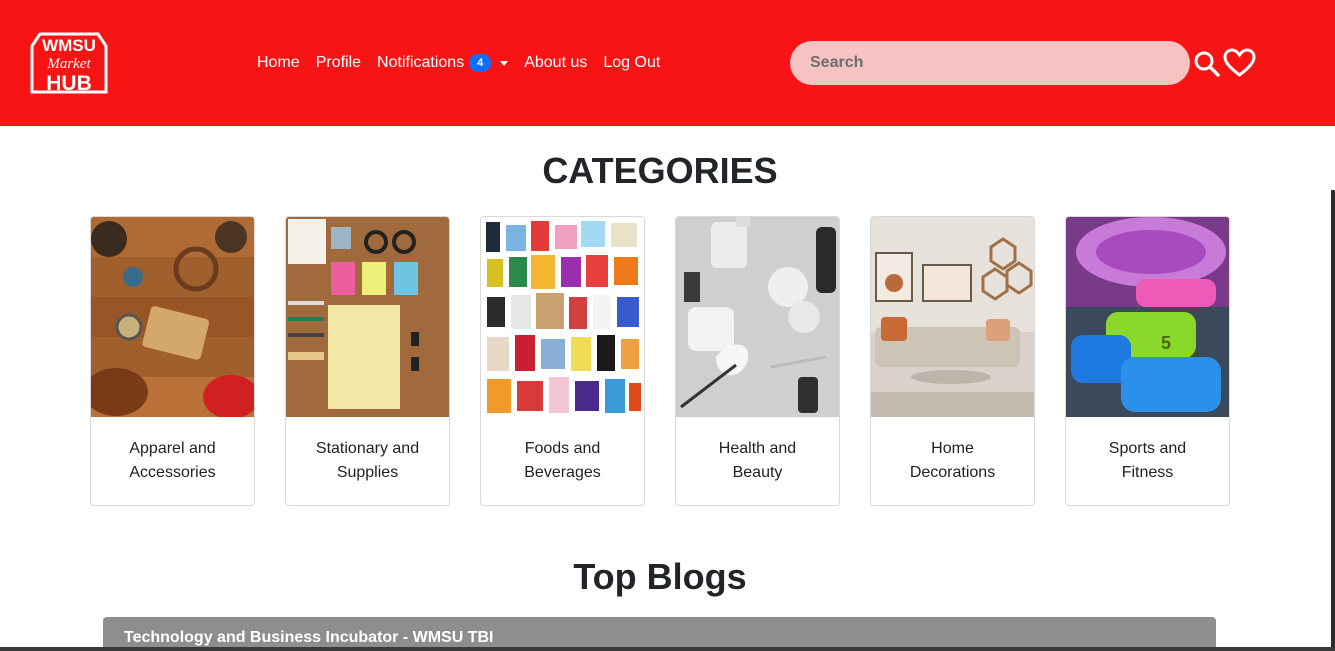 Image resolution: width=1335 pixels, height=651 pixels. I want to click on category-label-sports: Sports and Fitness, so click(1147, 460).